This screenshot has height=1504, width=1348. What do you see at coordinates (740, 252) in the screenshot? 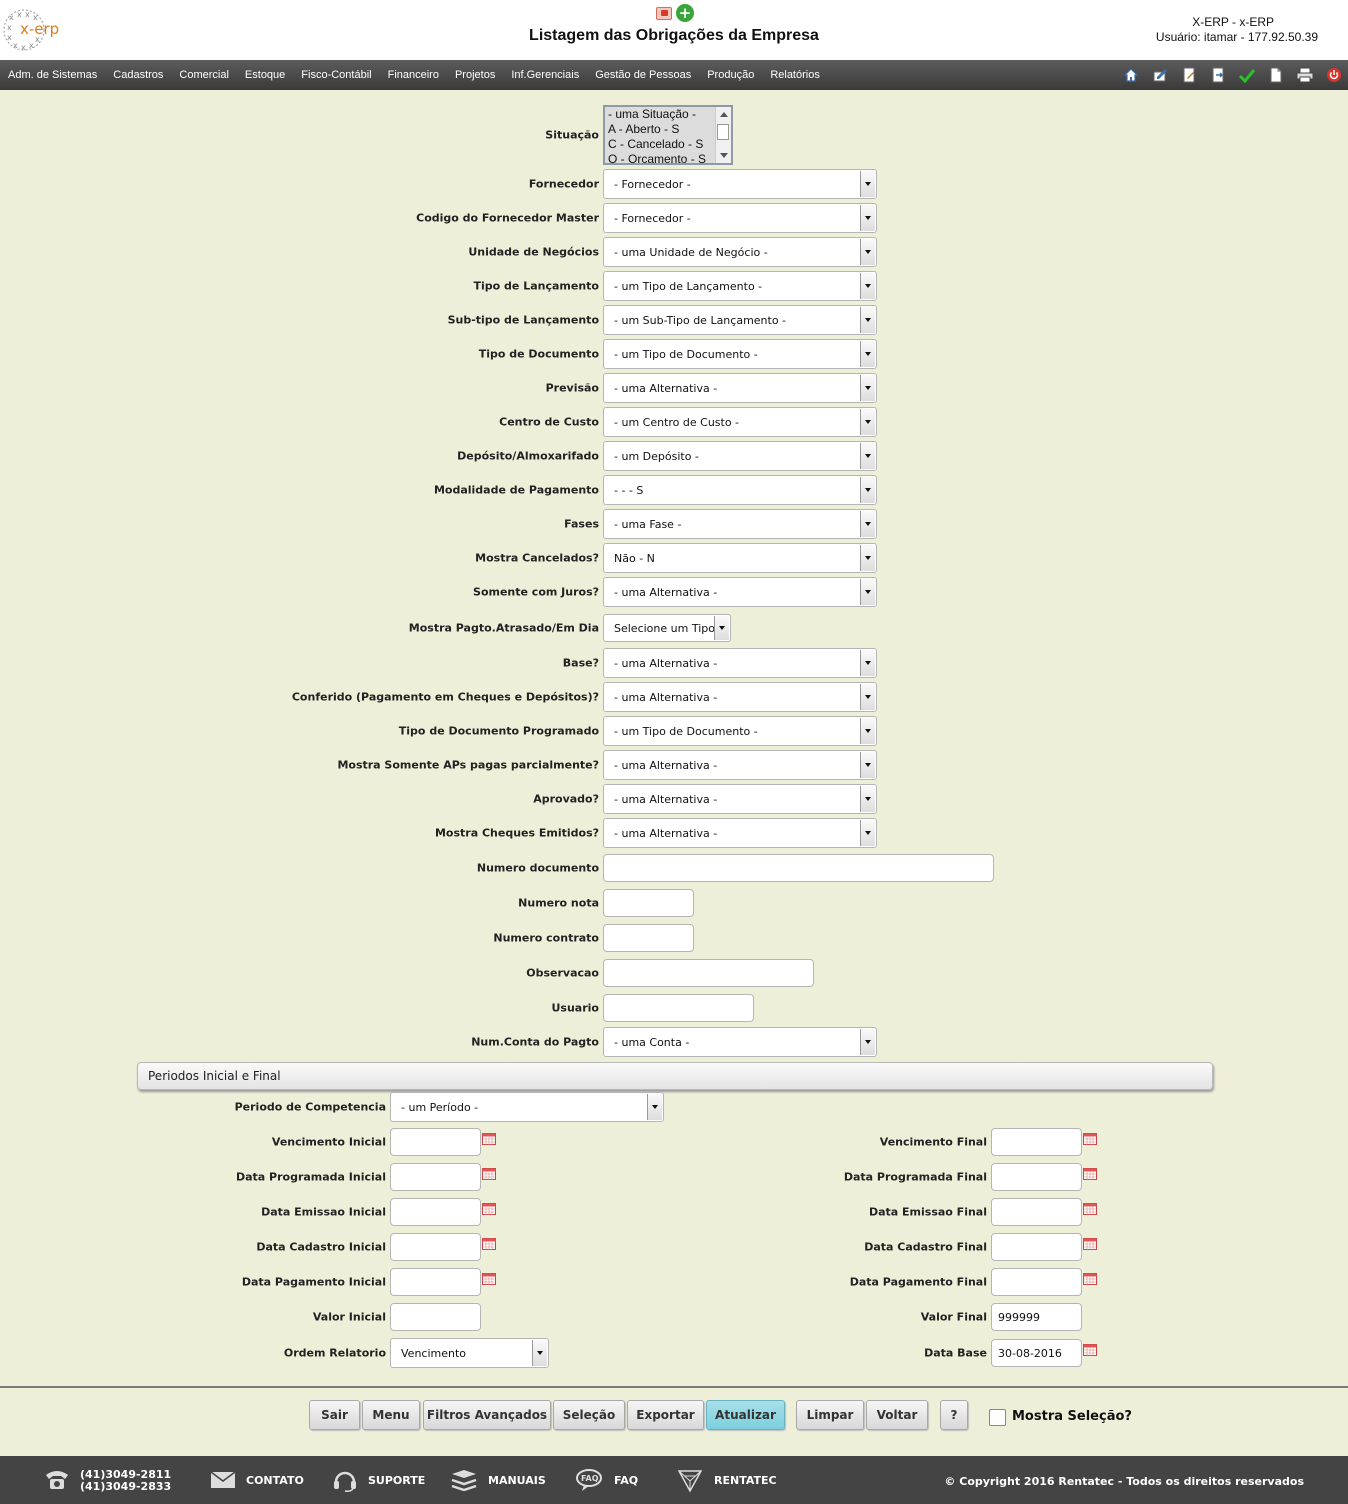
I see `unidade-negocios-select: - uma Unidade de Negócio -` at bounding box center [740, 252].